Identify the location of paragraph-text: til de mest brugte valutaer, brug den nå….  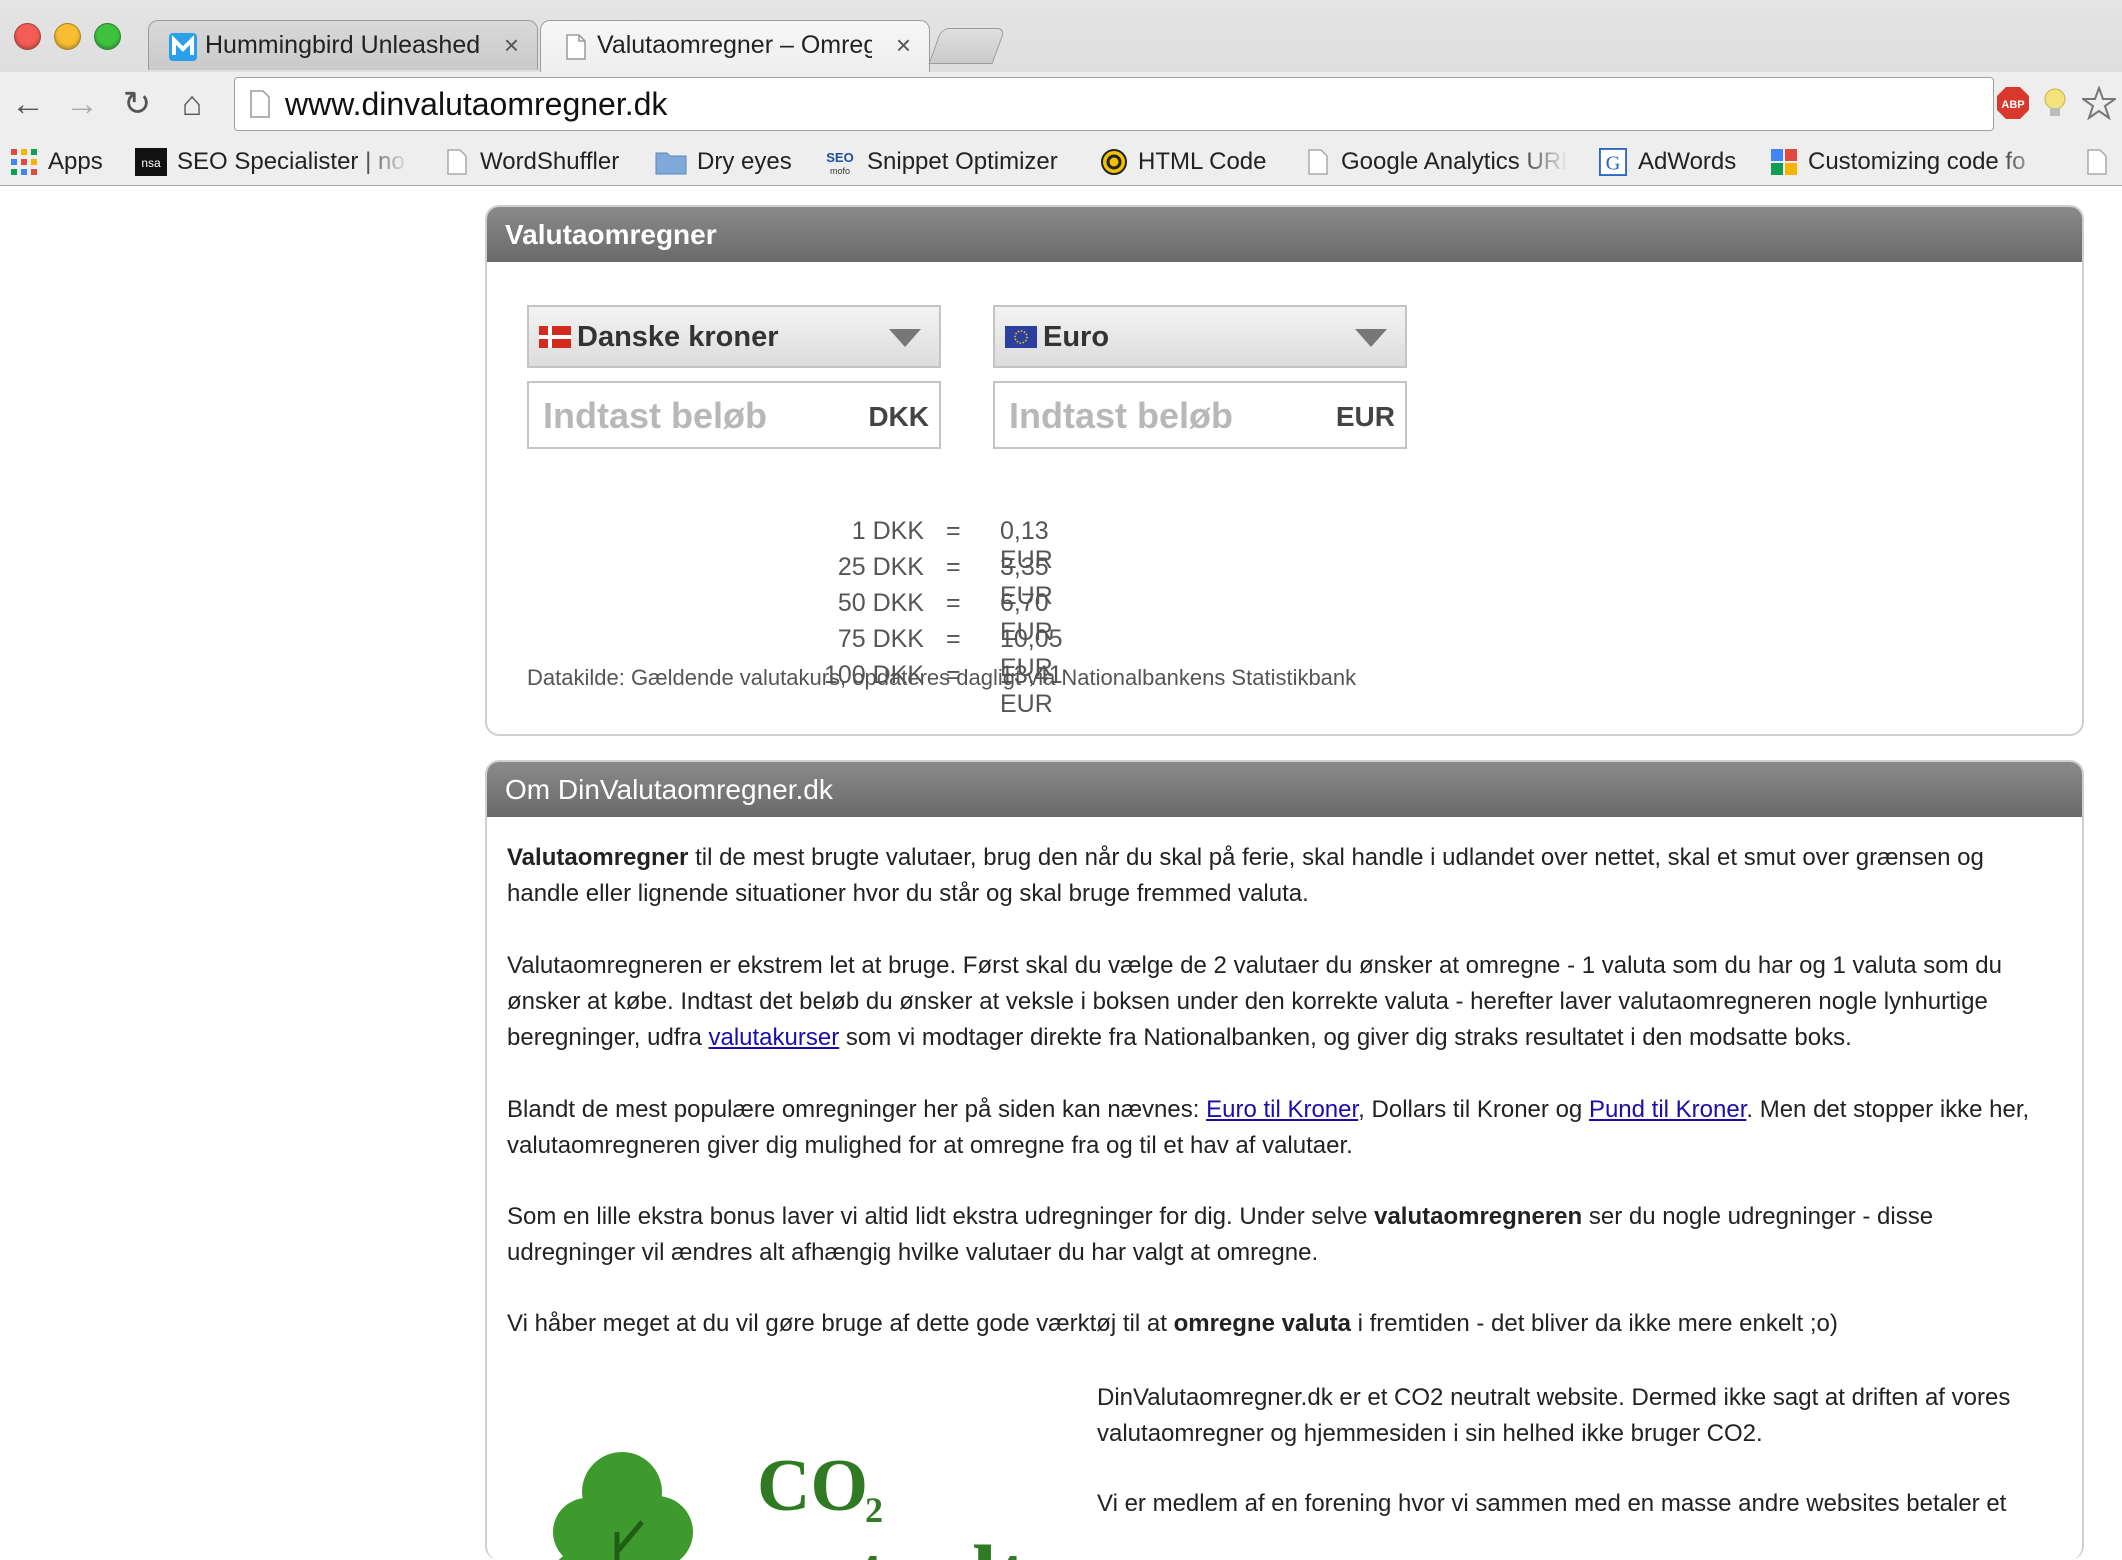
(1245, 875).